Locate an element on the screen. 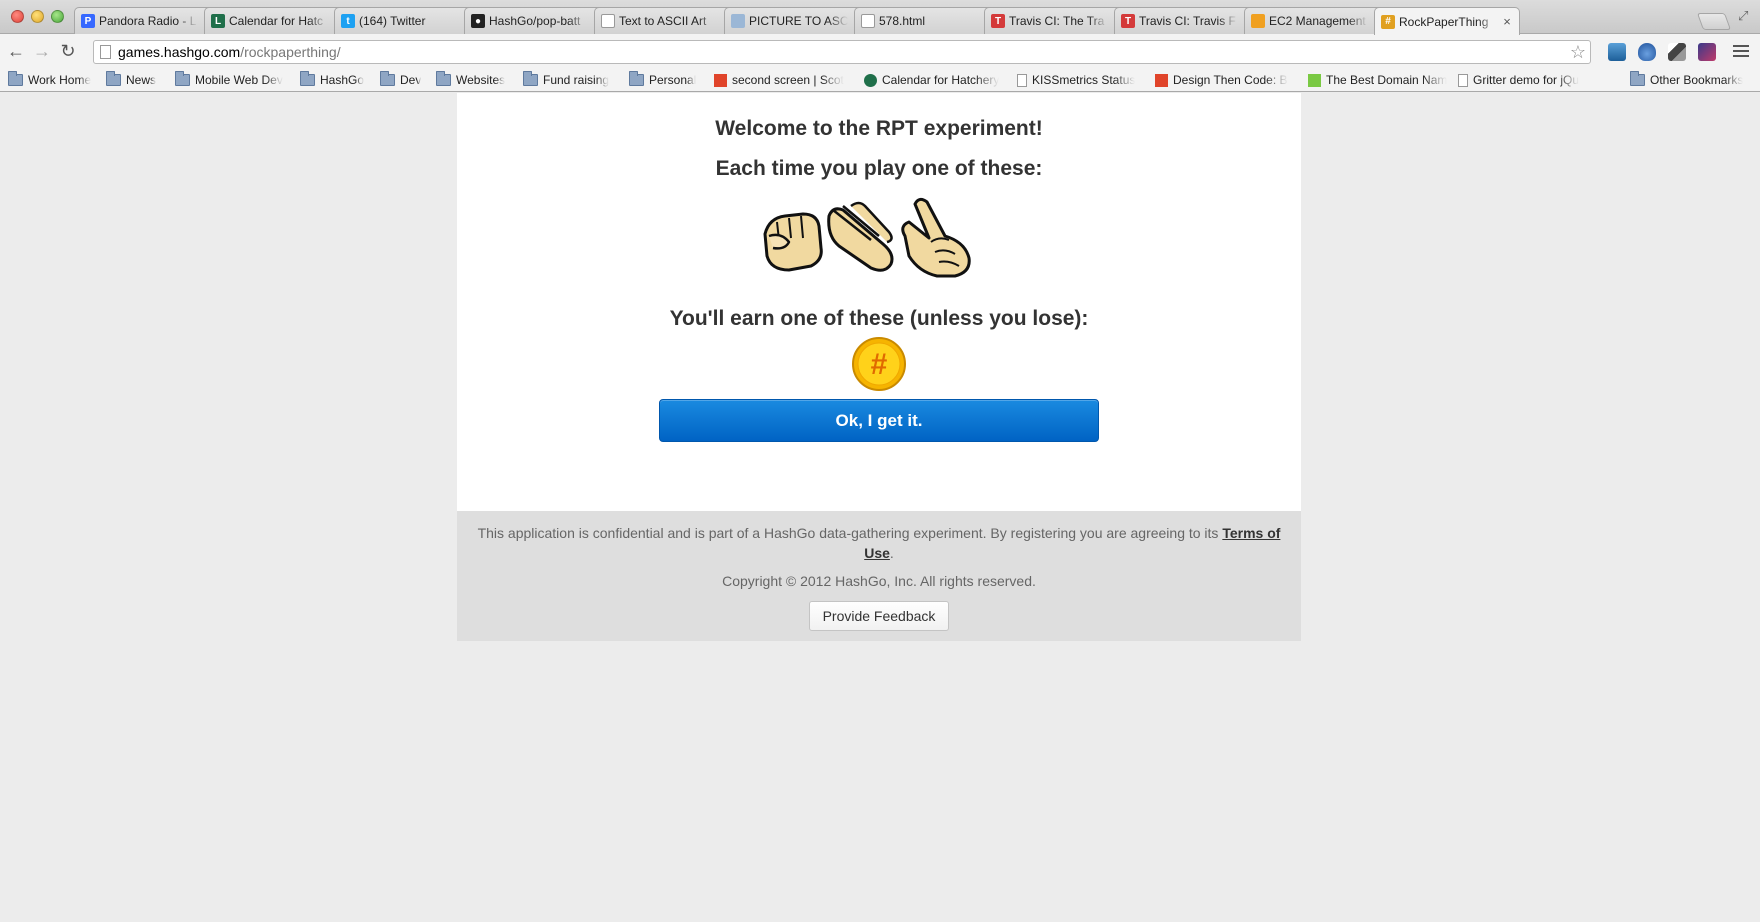 The width and height of the screenshot is (1760, 922). bookmark-item: second screen | Scot is located at coordinates (779, 80).